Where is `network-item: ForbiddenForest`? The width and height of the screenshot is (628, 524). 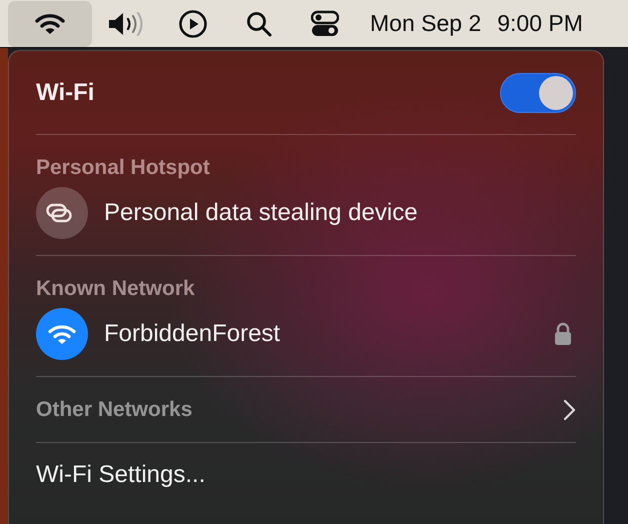 network-item: ForbiddenForest is located at coordinates (306, 334).